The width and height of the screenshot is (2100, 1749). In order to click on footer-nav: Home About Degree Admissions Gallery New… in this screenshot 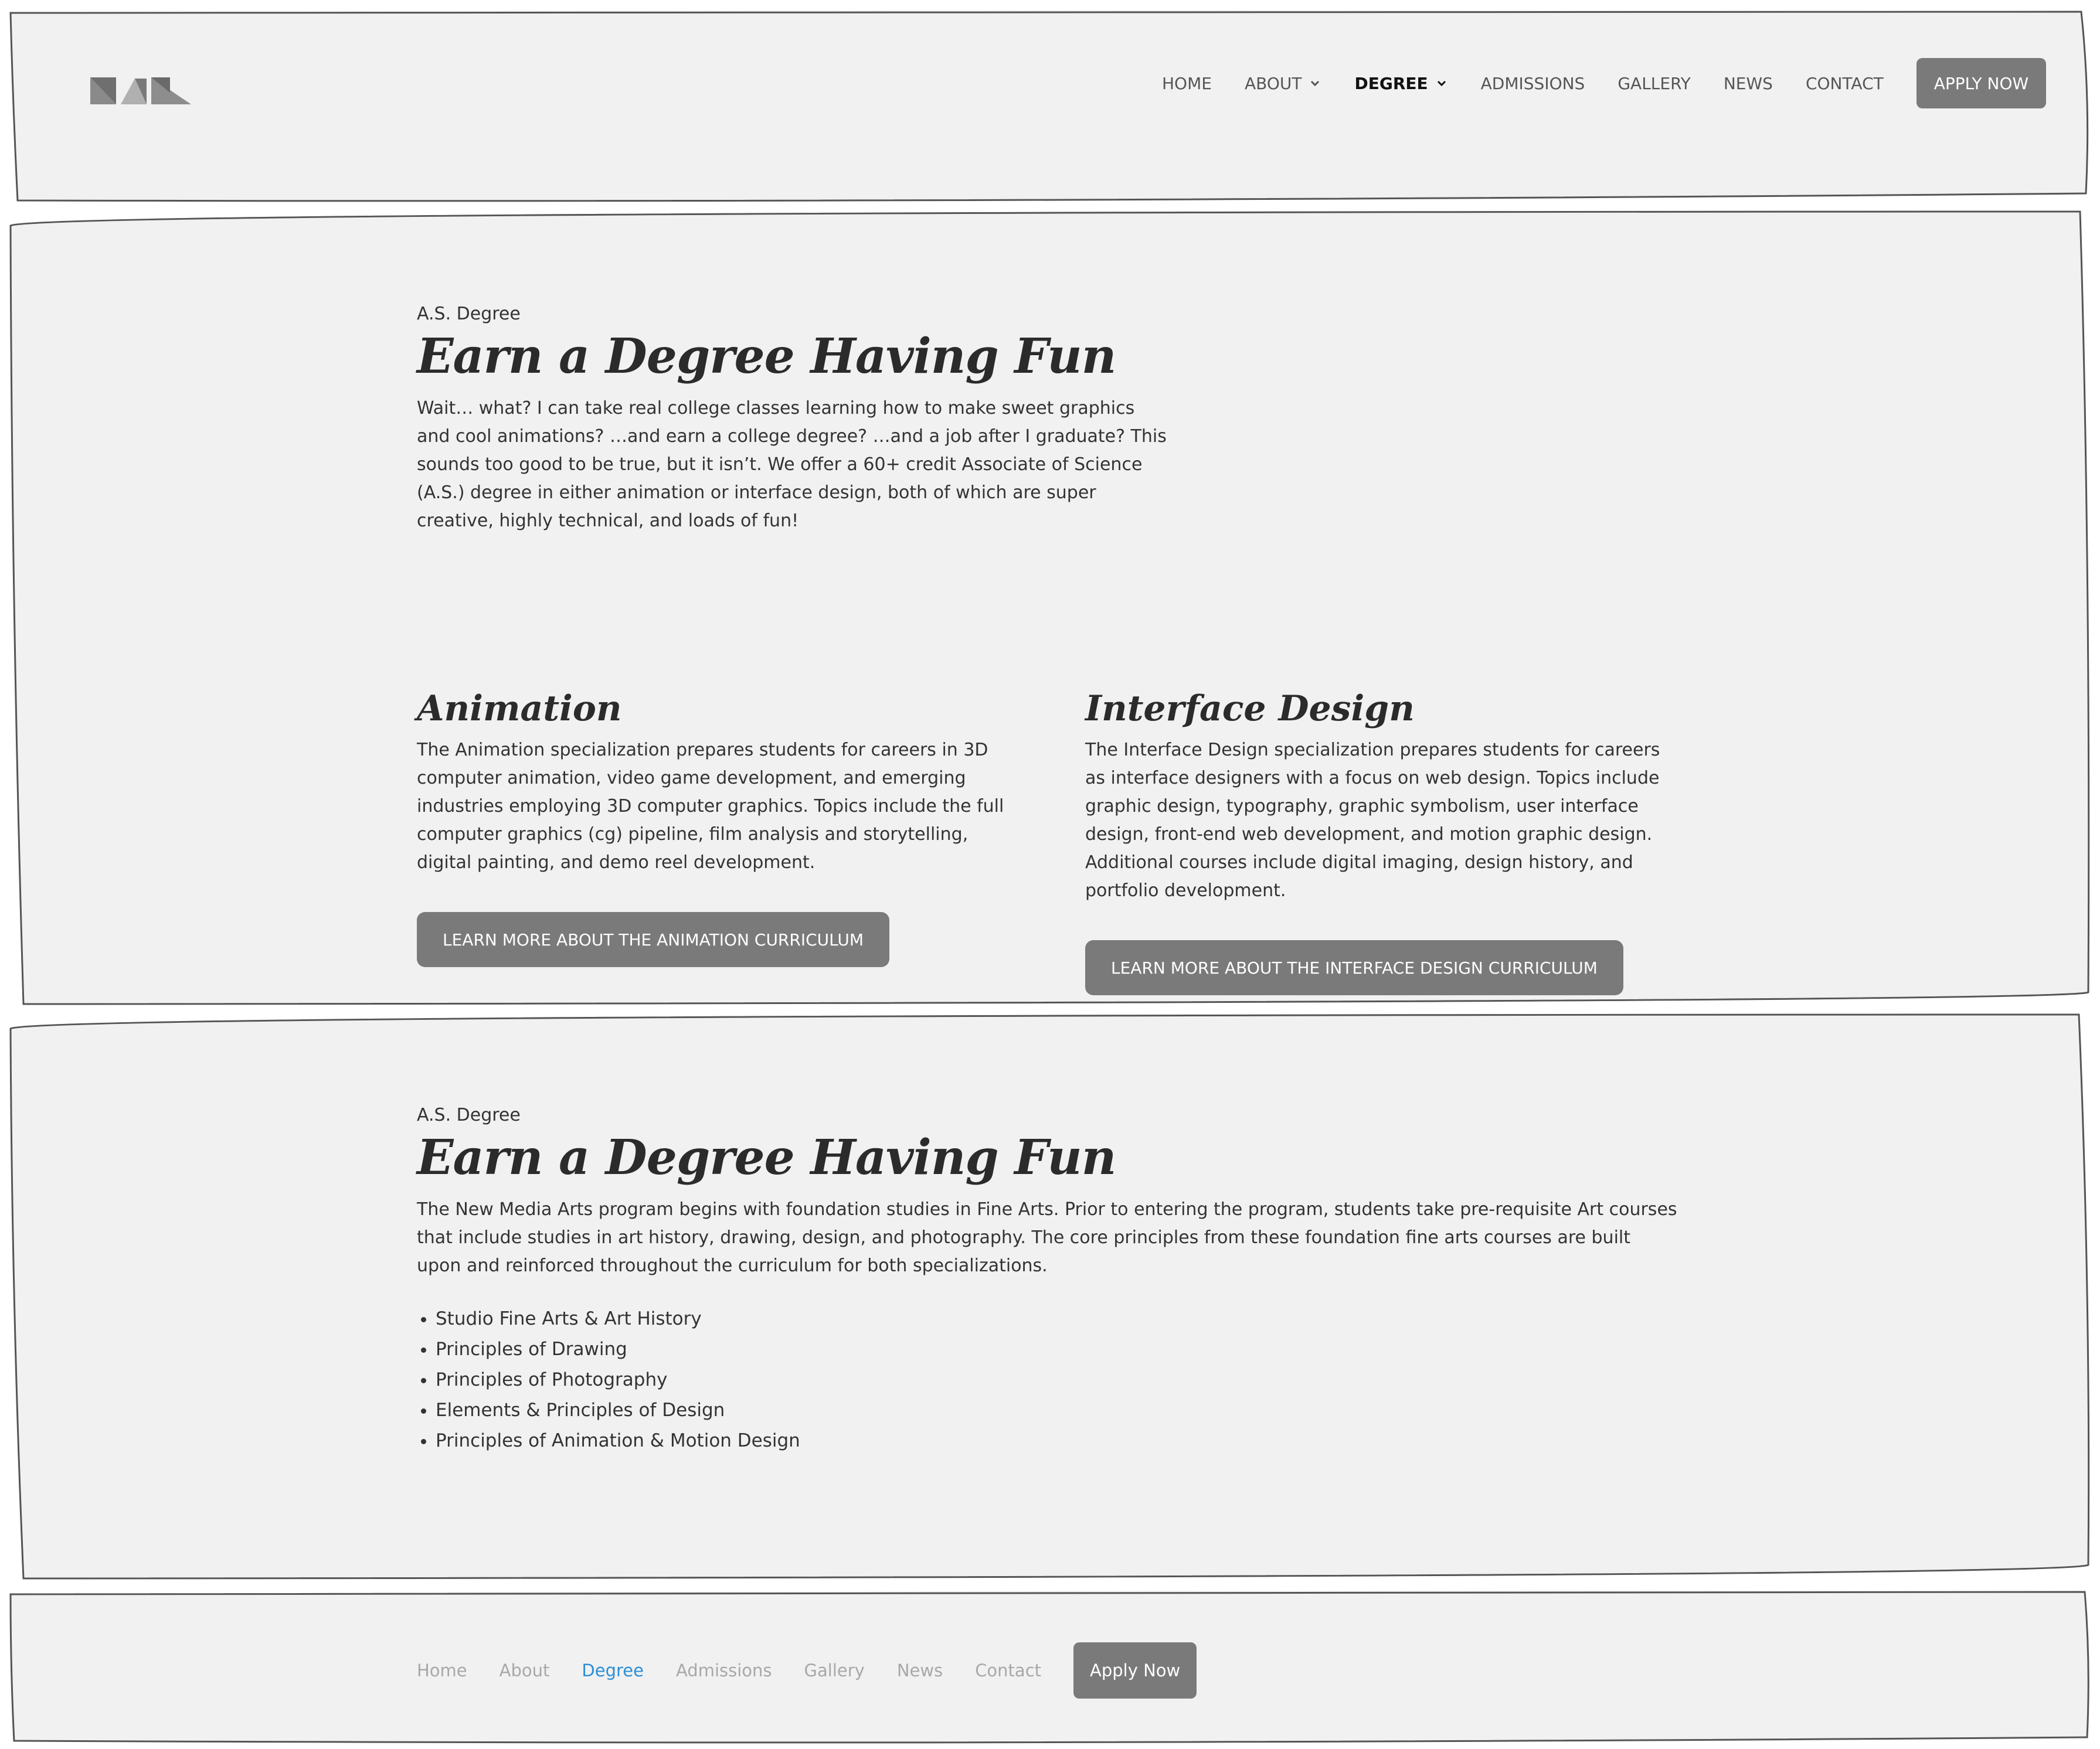, I will do `click(807, 1670)`.